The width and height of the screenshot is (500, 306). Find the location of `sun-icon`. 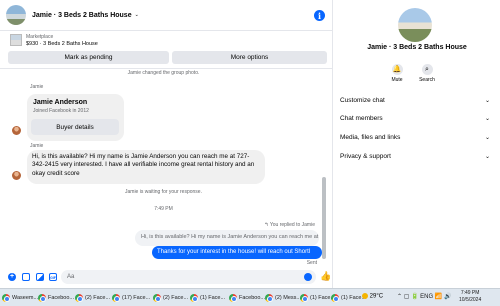

sun-icon is located at coordinates (365, 296).